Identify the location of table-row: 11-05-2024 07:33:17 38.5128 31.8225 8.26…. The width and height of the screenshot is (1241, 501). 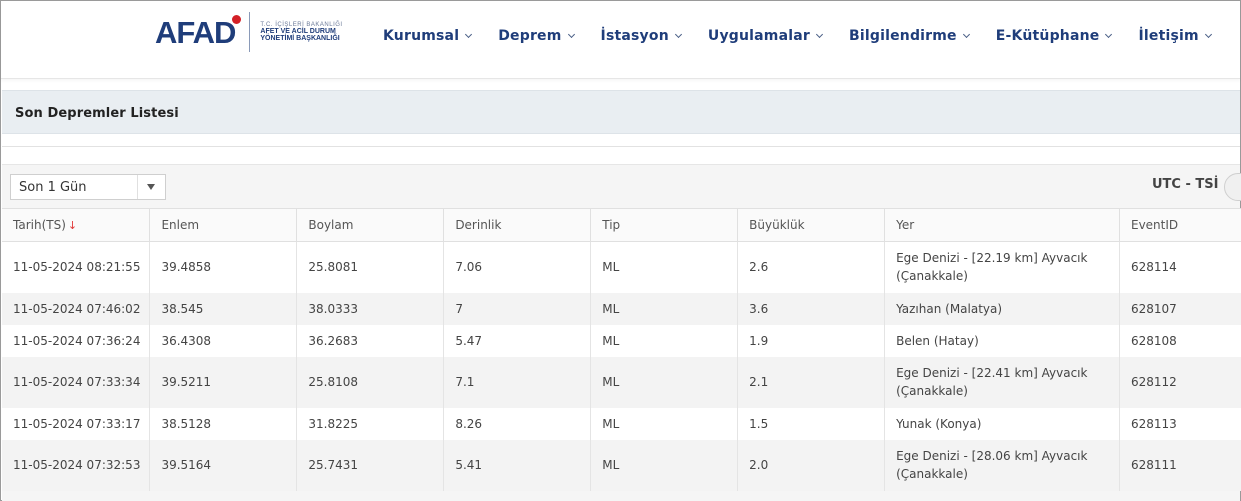
(621, 423).